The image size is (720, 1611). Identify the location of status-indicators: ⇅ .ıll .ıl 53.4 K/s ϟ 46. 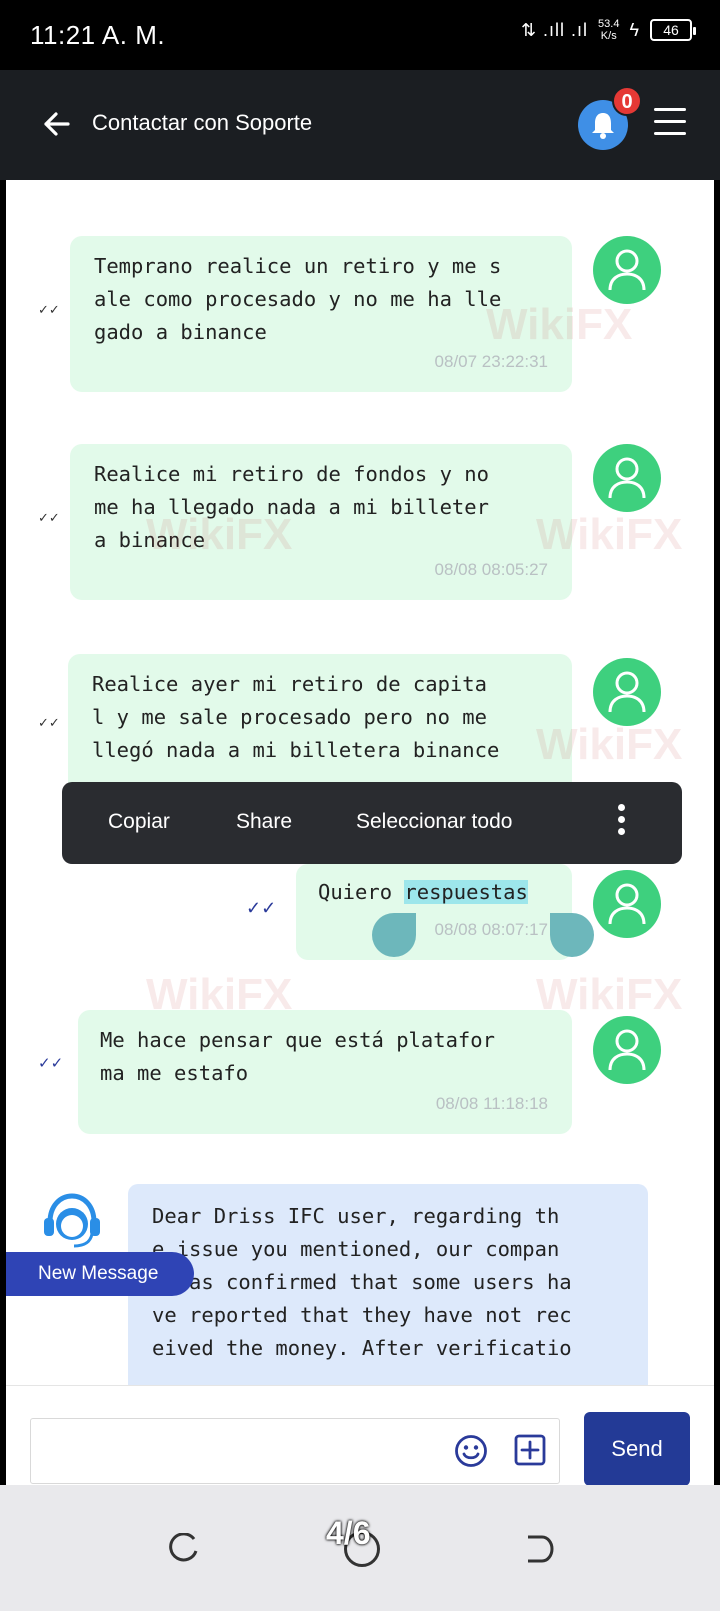
(608, 30).